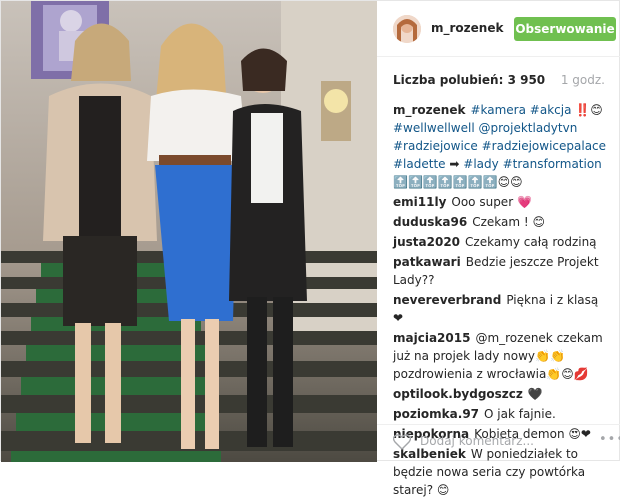 This screenshot has height=501, width=620. I want to click on comment-author: patkawari, so click(427, 262).